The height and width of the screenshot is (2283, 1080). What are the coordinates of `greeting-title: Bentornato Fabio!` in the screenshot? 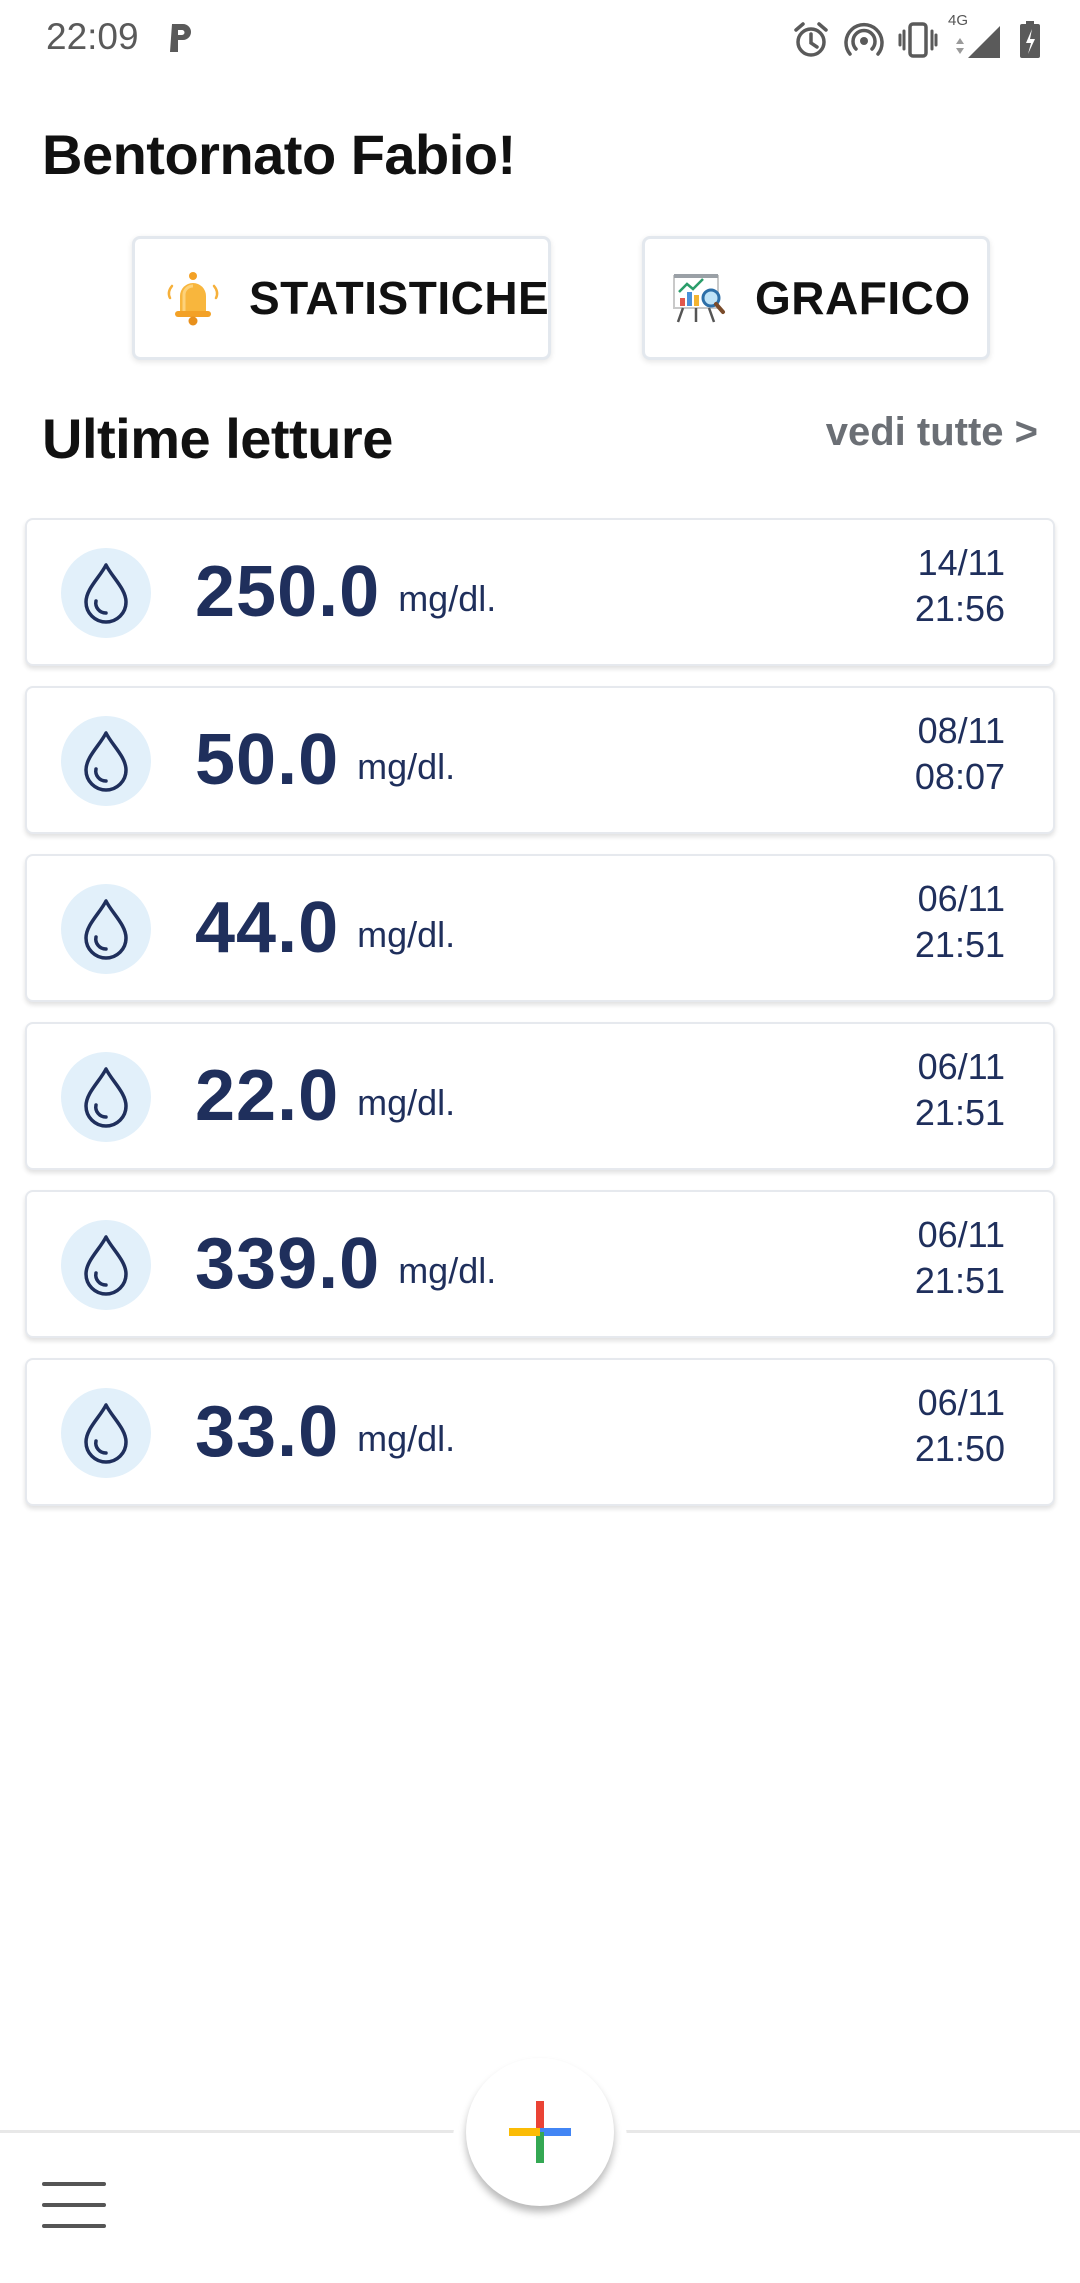 It's located at (279, 154).